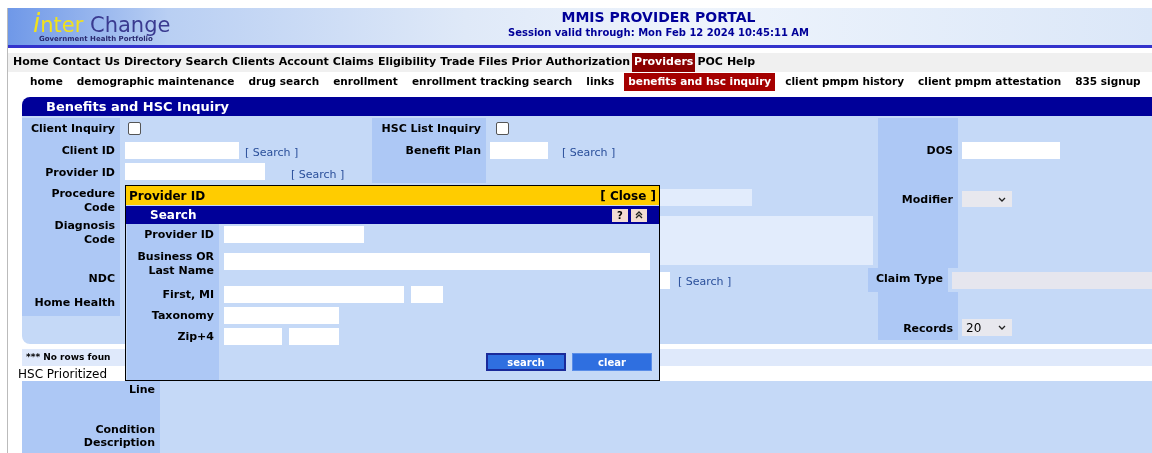 The height and width of the screenshot is (453, 1152). What do you see at coordinates (710, 62) in the screenshot?
I see `menu-item: POC` at bounding box center [710, 62].